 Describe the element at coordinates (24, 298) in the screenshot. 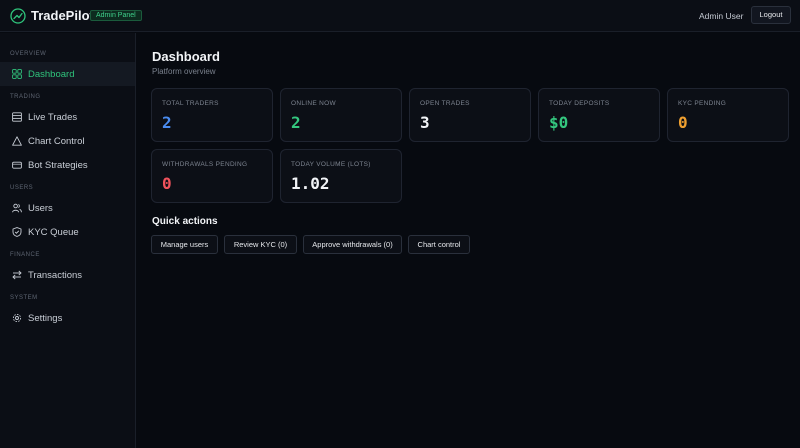

I see `sidebar-section-system: SYSTEM` at that location.